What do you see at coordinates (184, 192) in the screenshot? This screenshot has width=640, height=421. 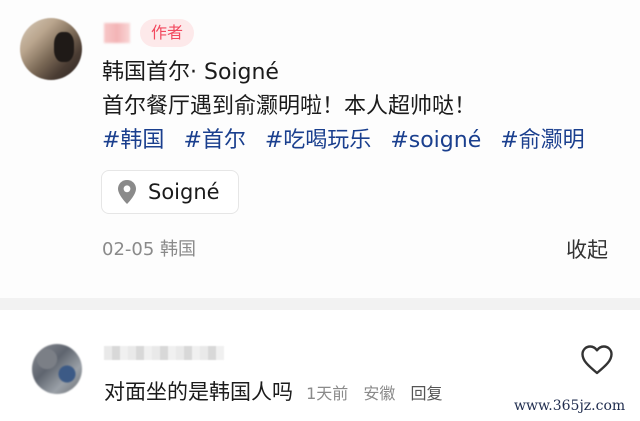 I see `location-label: Soigné` at bounding box center [184, 192].